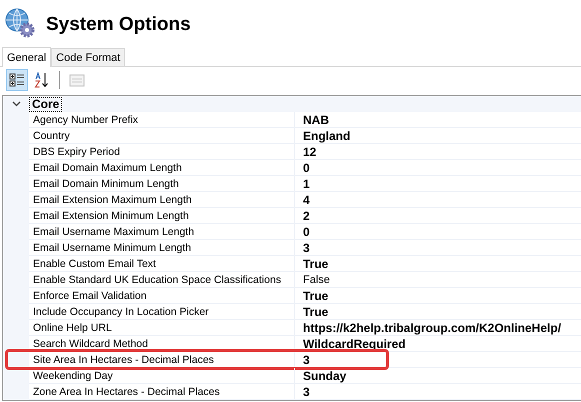 Image resolution: width=581 pixels, height=402 pixels. What do you see at coordinates (162, 216) in the screenshot?
I see `property-name: Email Extension Minimum Length` at bounding box center [162, 216].